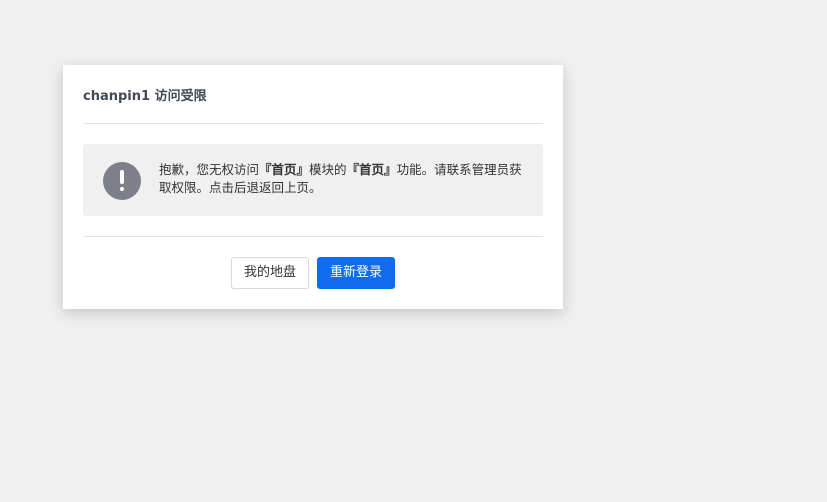 This screenshot has height=502, width=827. I want to click on dialog-title: chanpin1 访问受限, so click(145, 96).